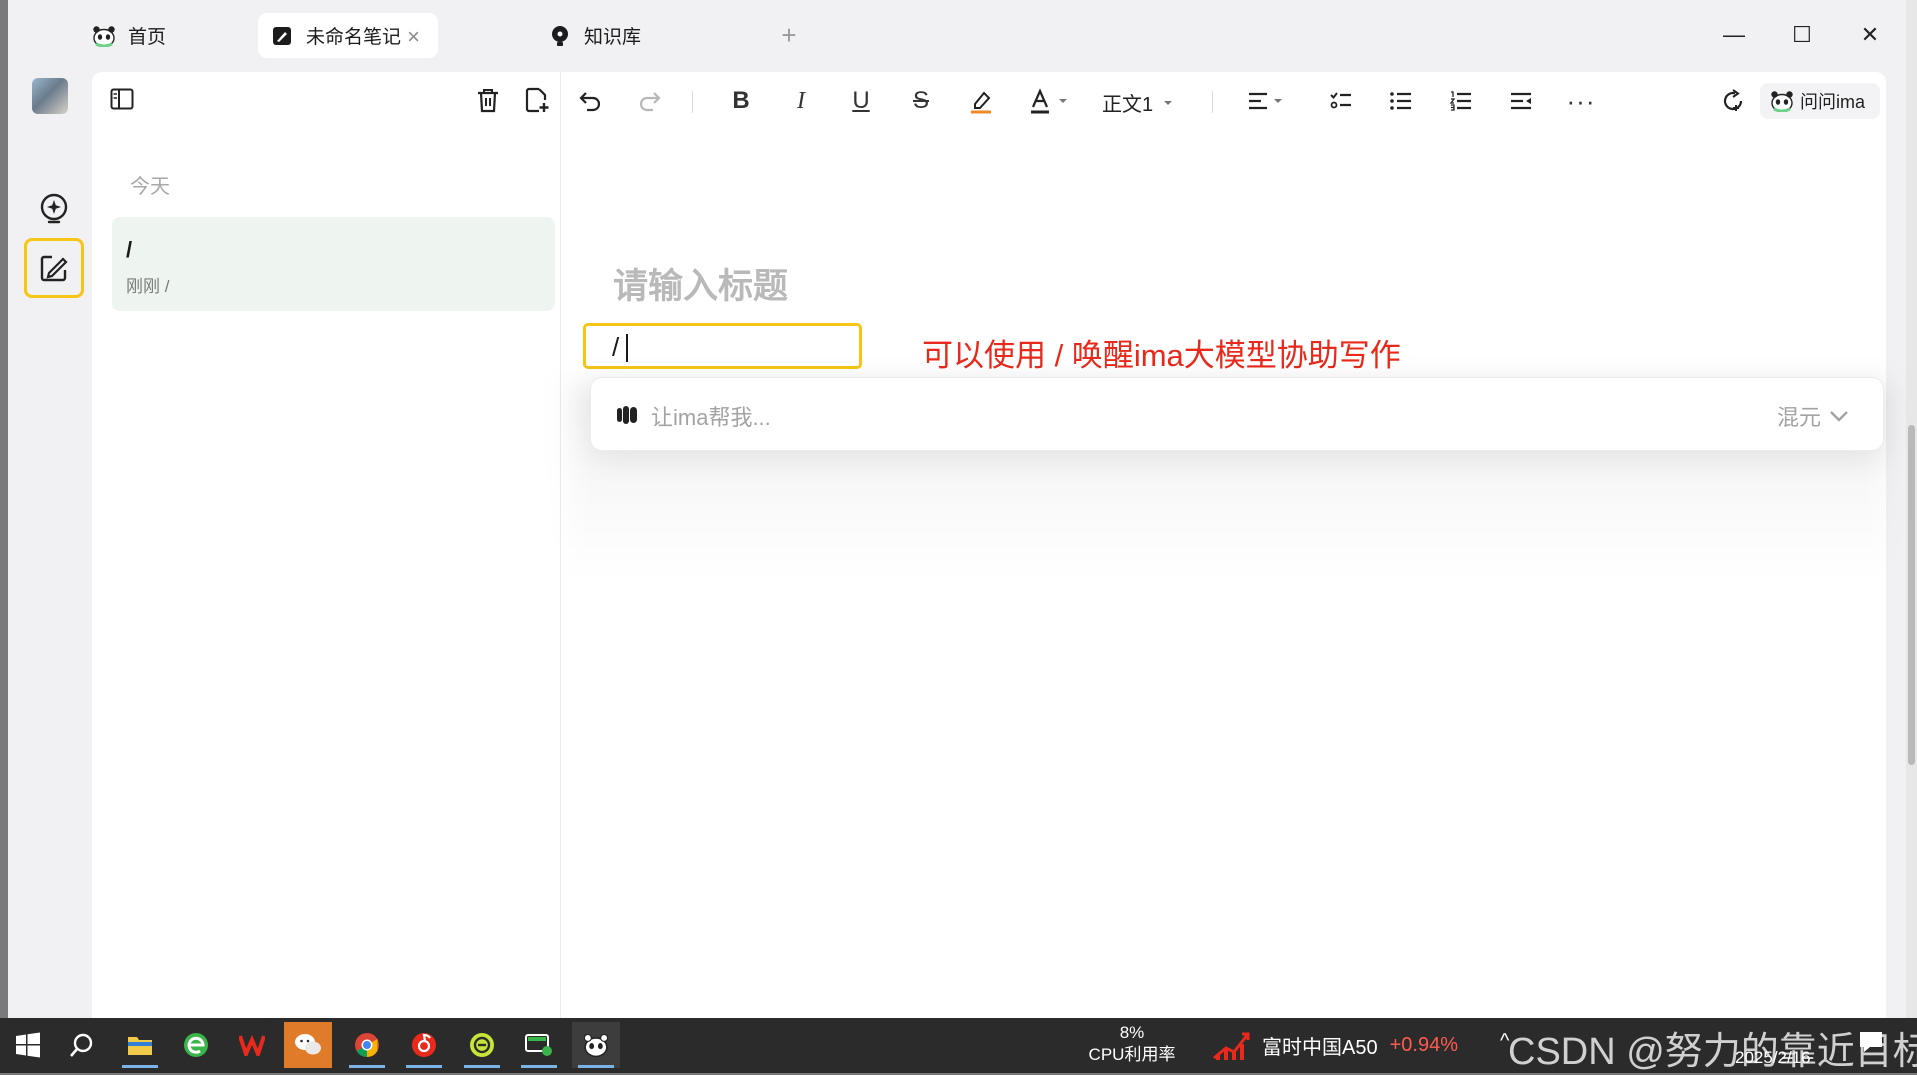  I want to click on close-window-button: ✕, so click(1870, 35).